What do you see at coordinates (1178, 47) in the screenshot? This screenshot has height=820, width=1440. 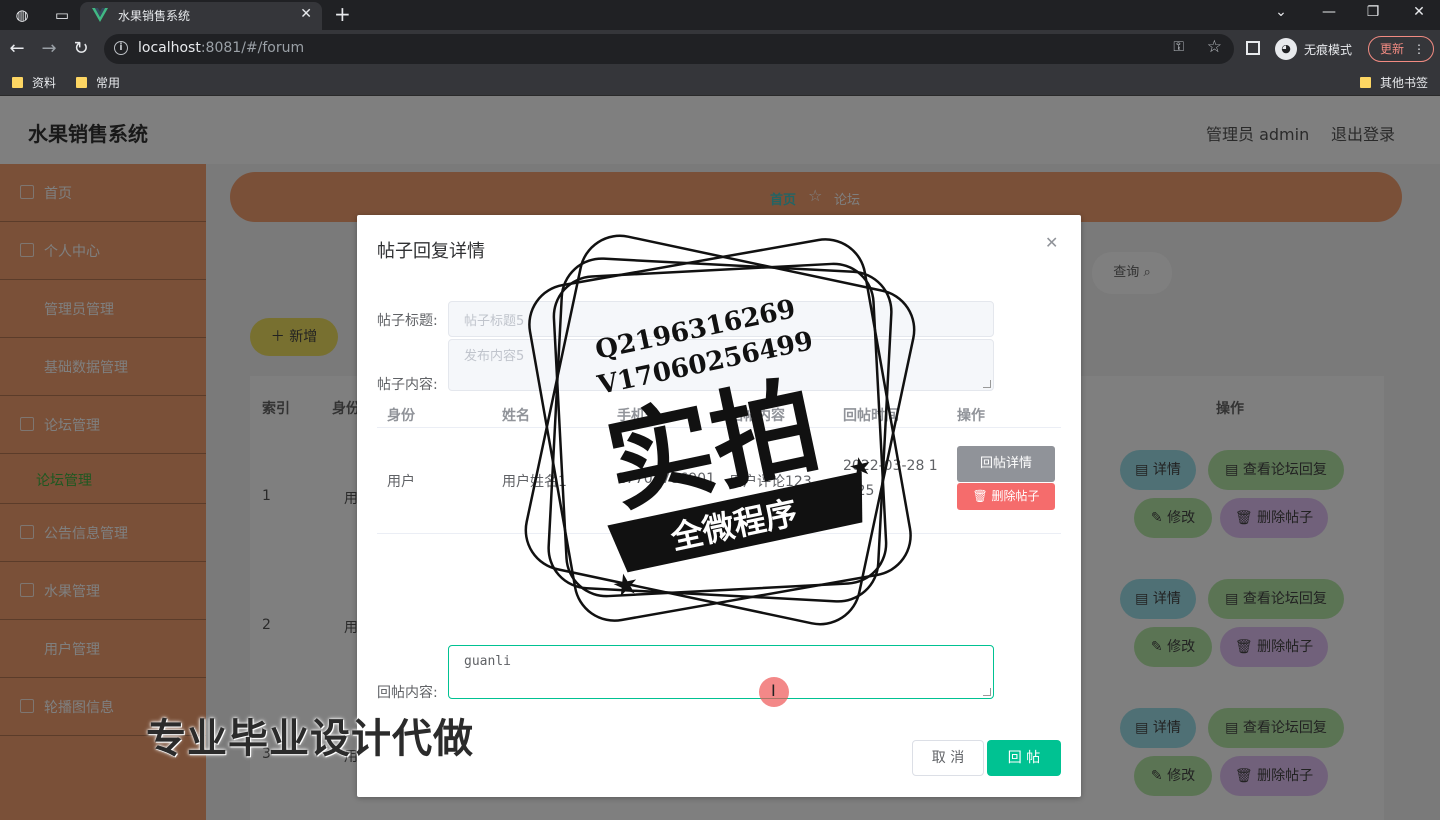 I see `key-icon: ⚿` at bounding box center [1178, 47].